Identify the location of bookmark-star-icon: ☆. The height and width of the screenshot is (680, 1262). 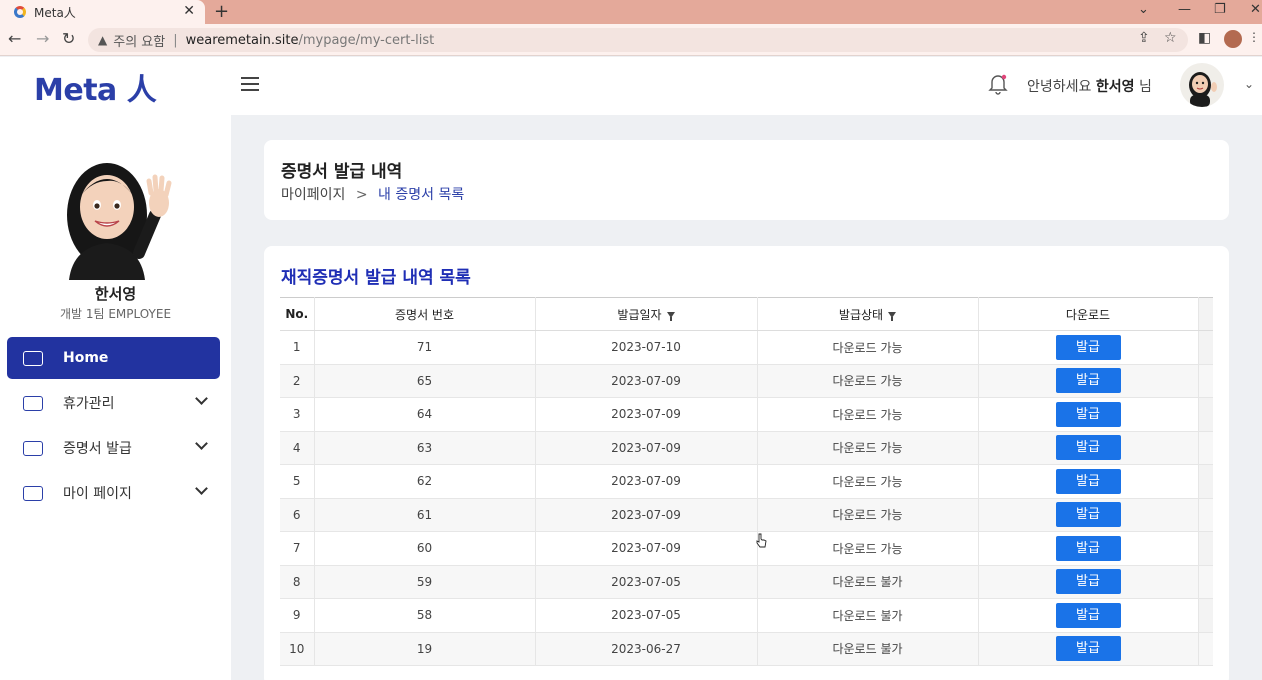
(1170, 38).